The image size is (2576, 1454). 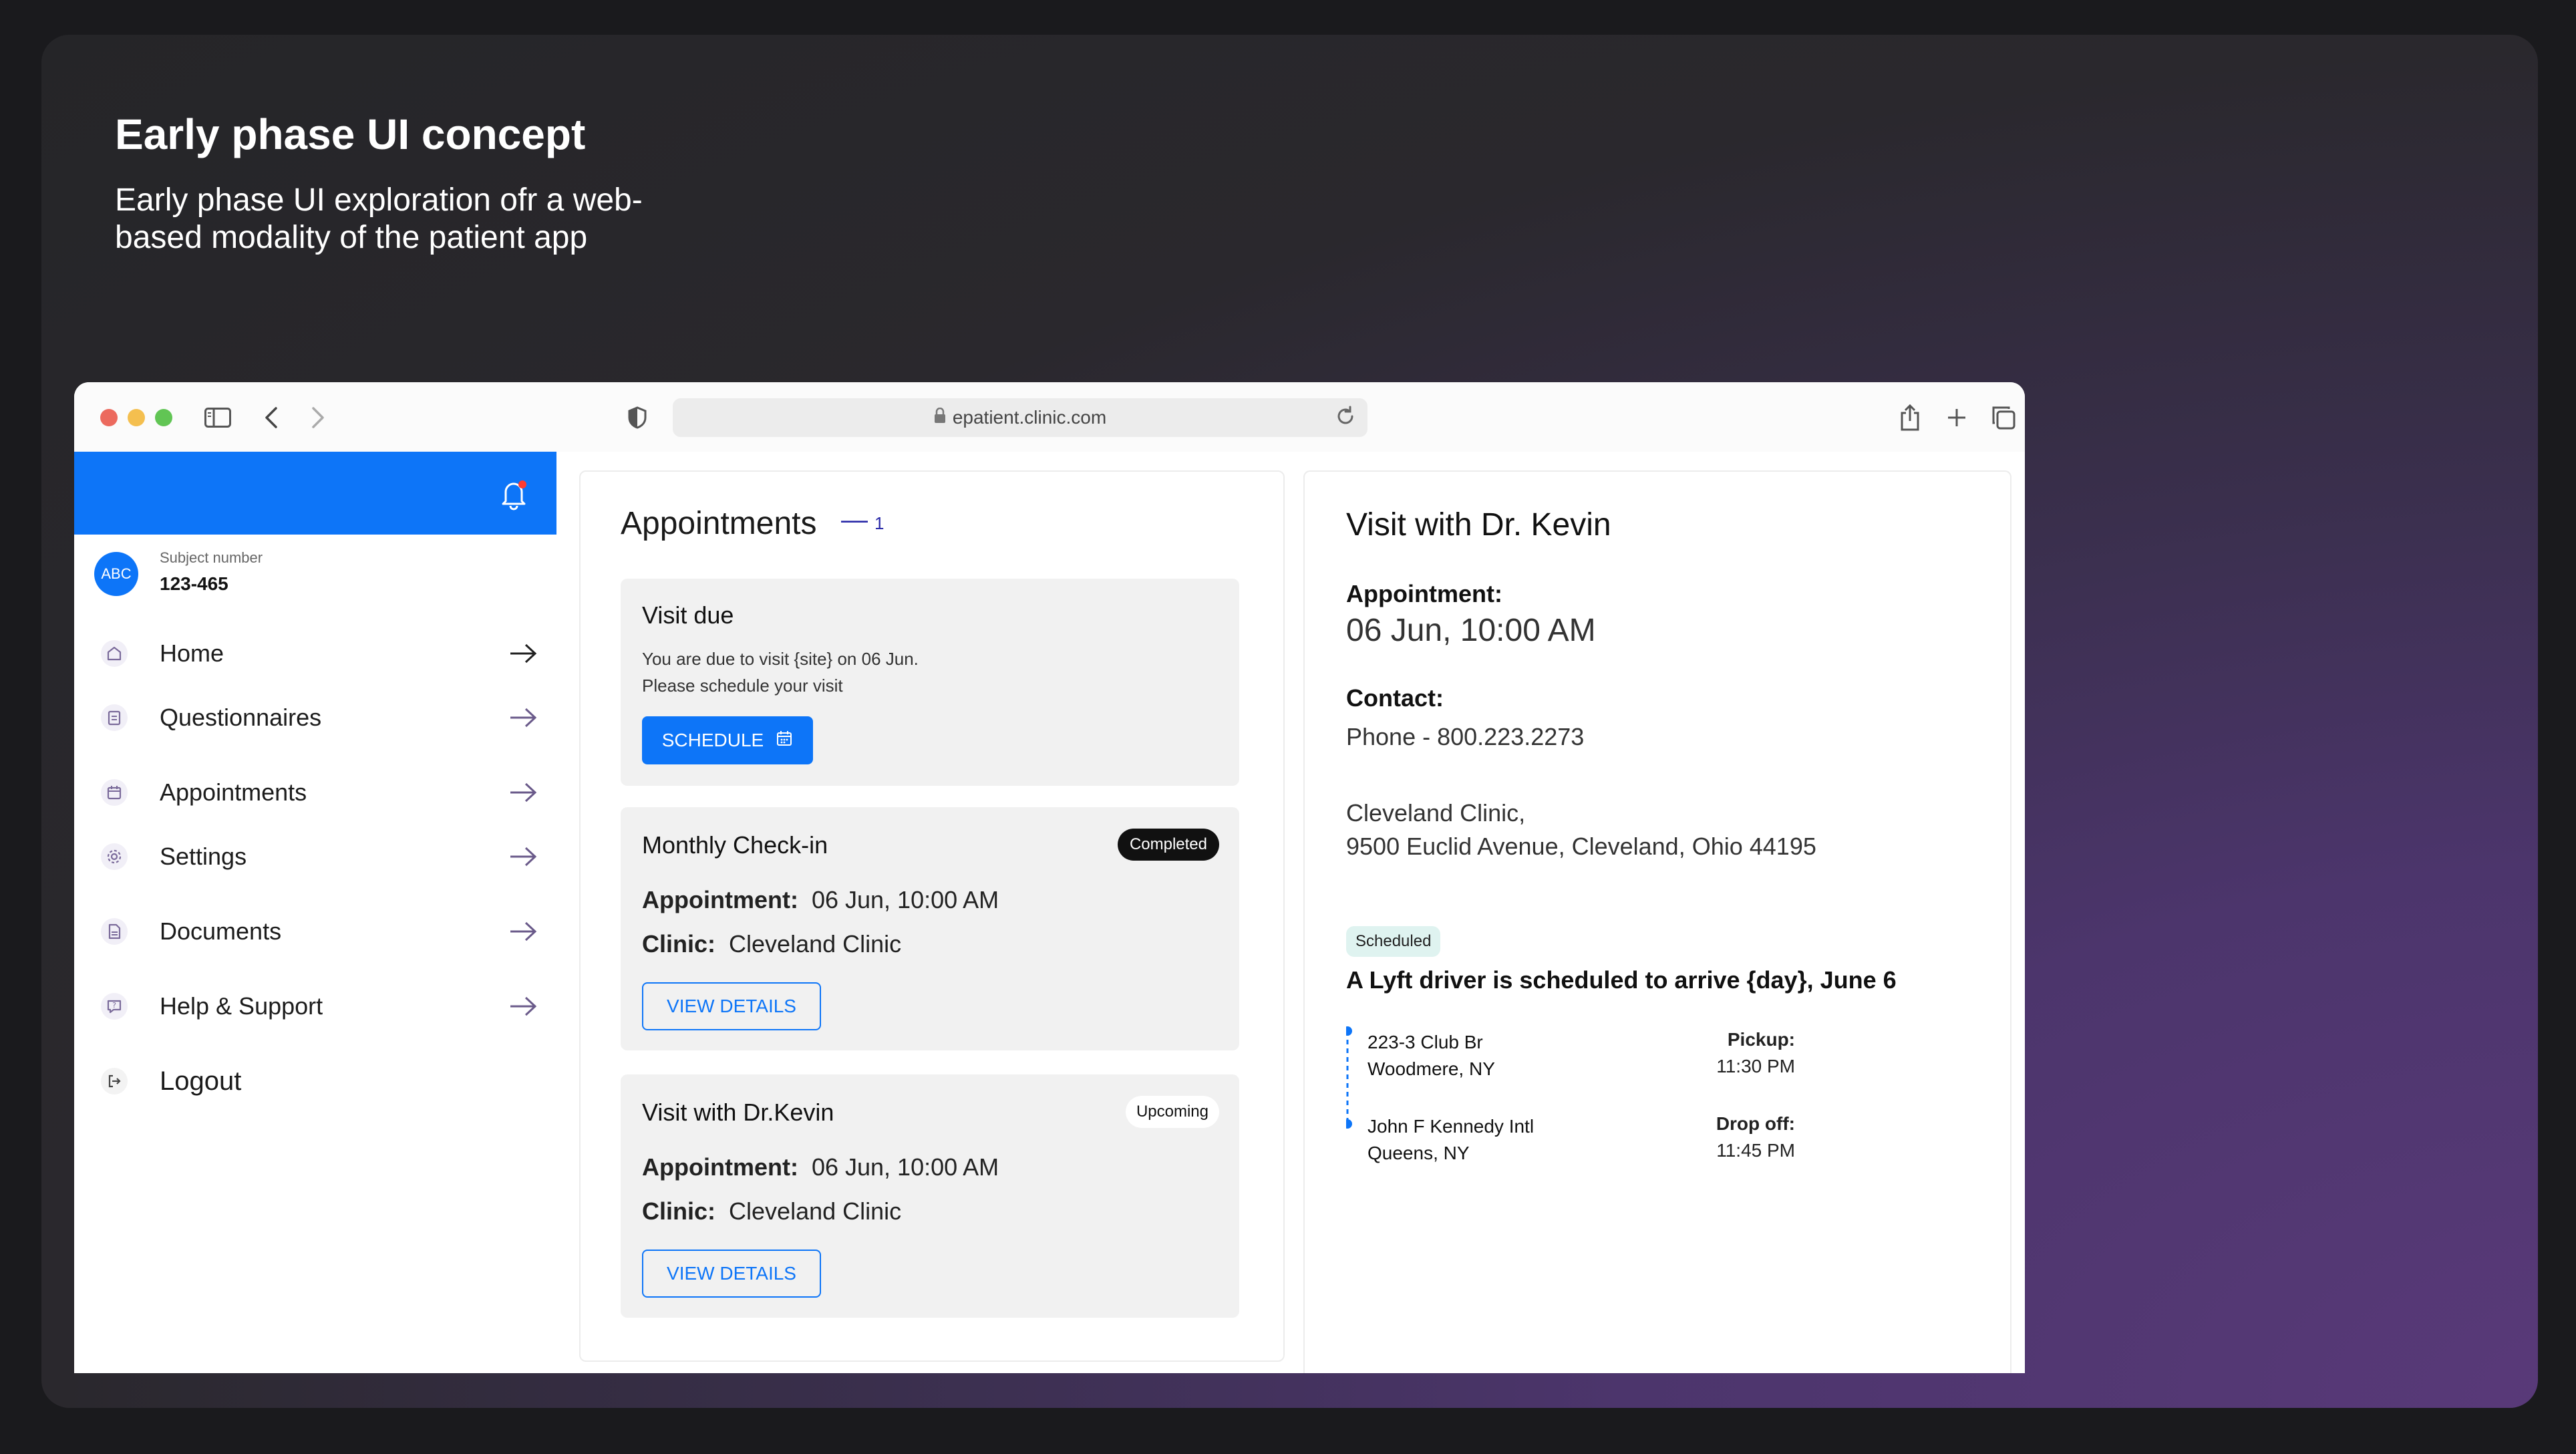 What do you see at coordinates (315, 1081) in the screenshot?
I see `sidebar-item-logout: Logout` at bounding box center [315, 1081].